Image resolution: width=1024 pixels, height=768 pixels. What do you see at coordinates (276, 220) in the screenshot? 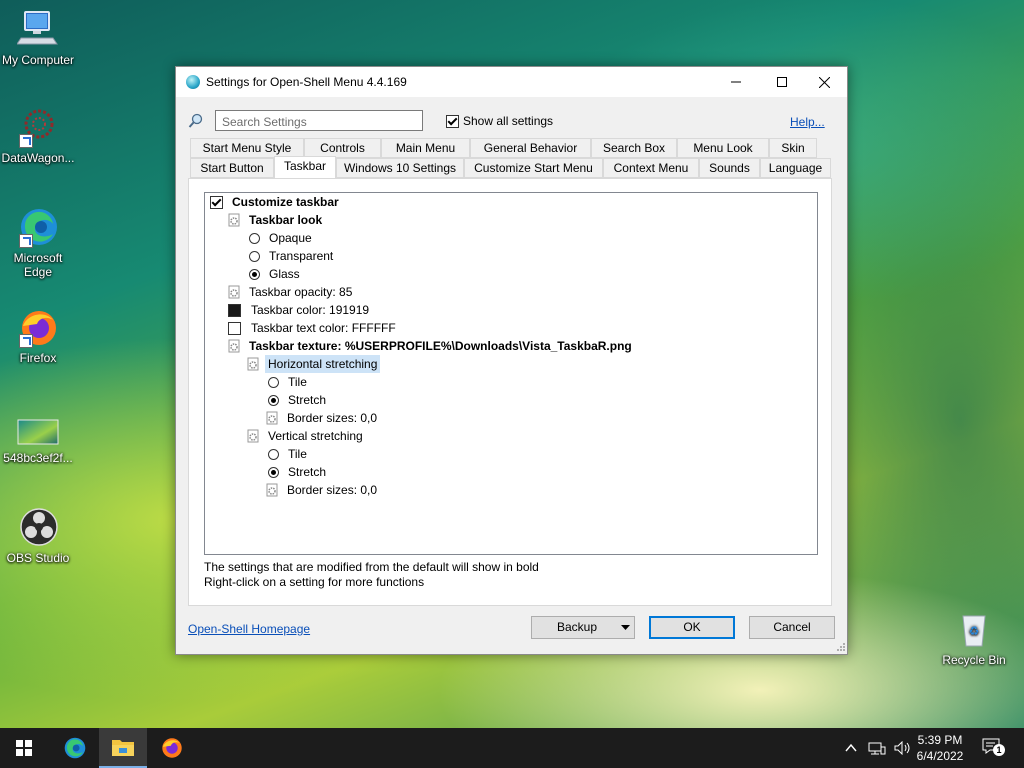
I see `tree-item-taskbar-look: Taskbar look` at bounding box center [276, 220].